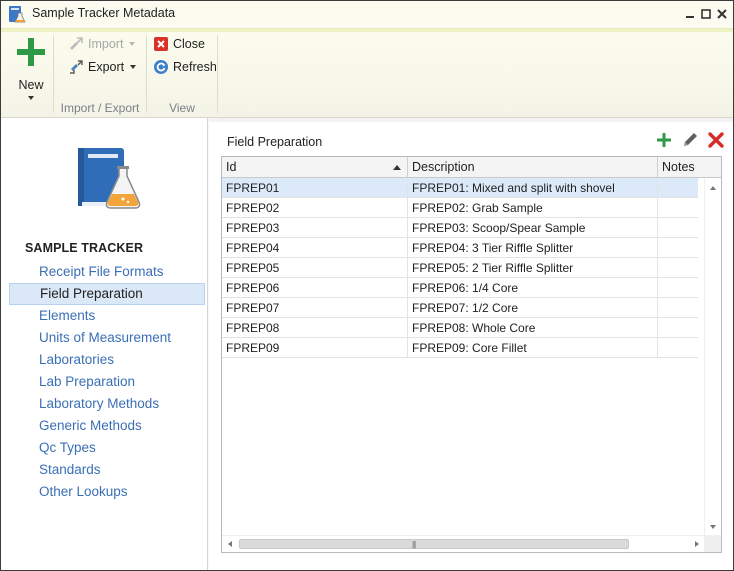 Image resolution: width=734 pixels, height=571 pixels. Describe the element at coordinates (713, 188) in the screenshot. I see `scroll-up-icon` at that location.